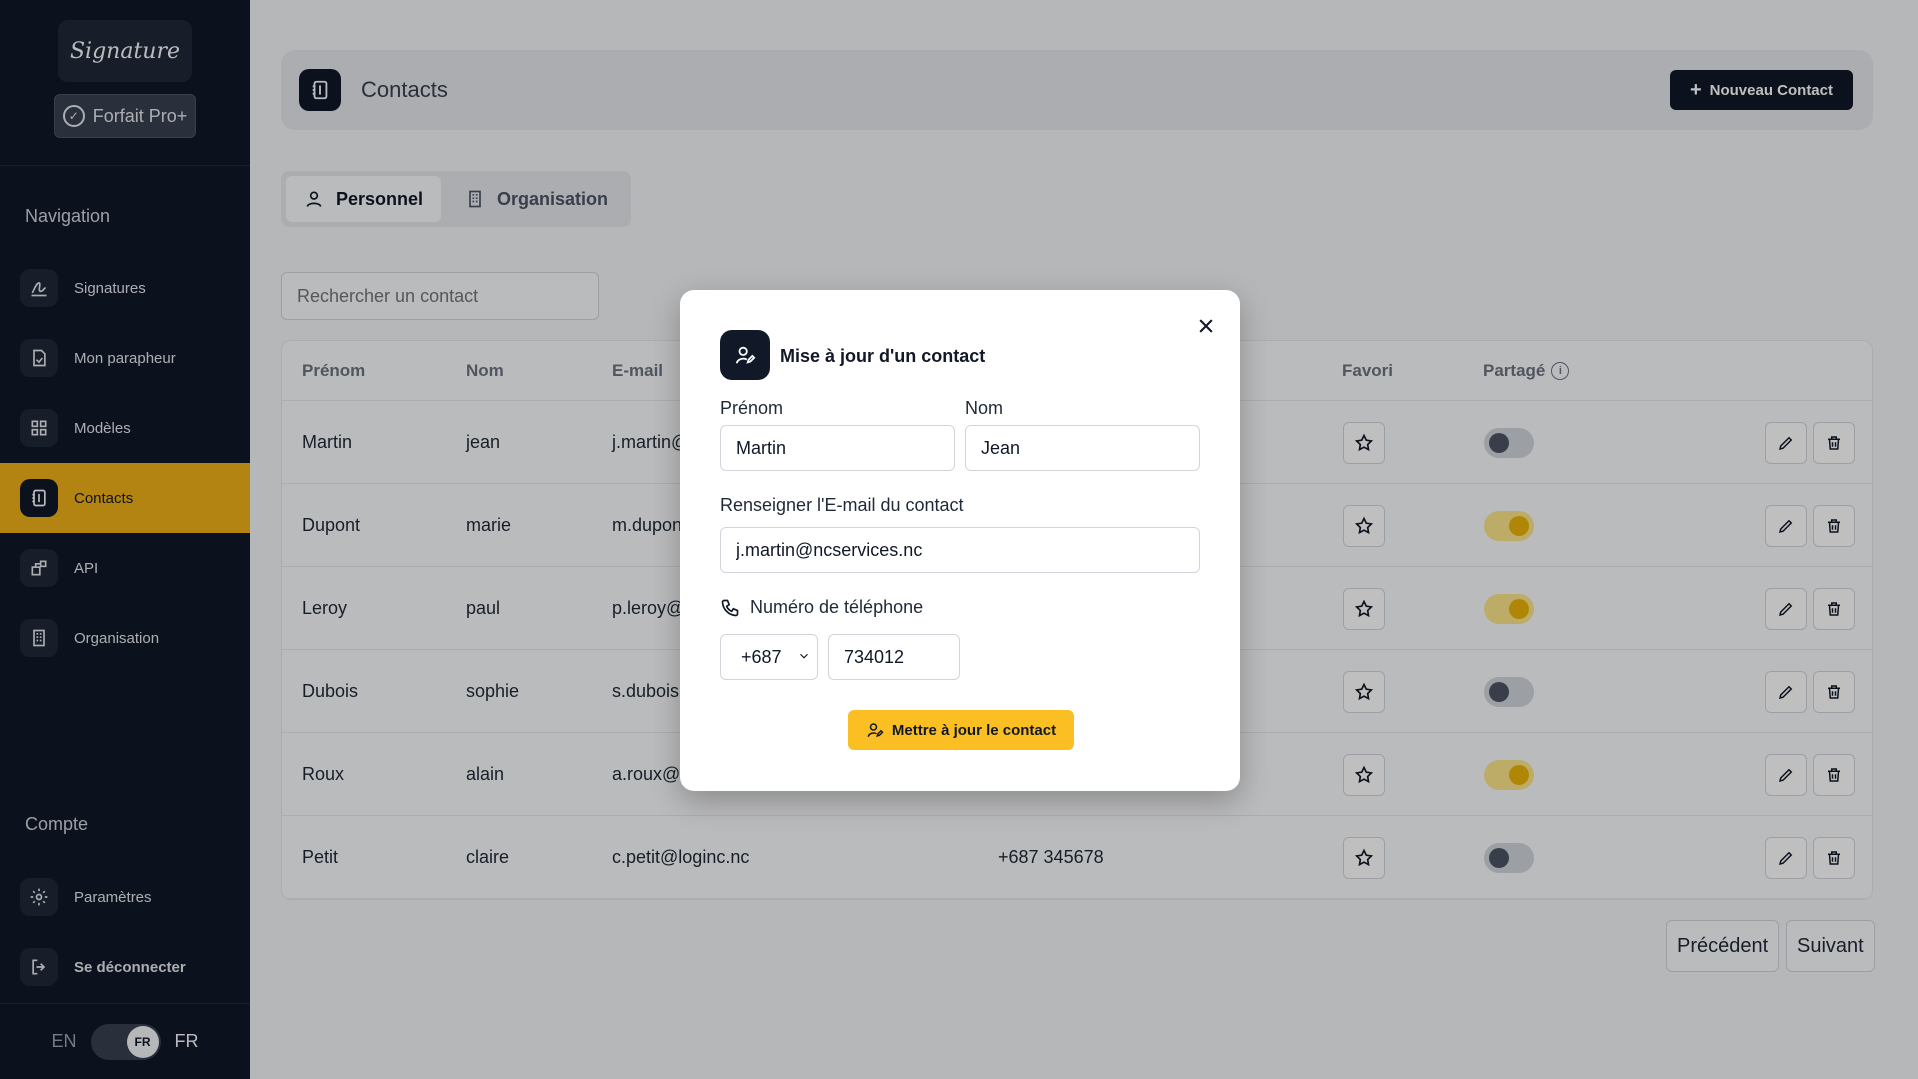 The width and height of the screenshot is (1918, 1079). Describe the element at coordinates (883, 356) in the screenshot. I see `modal-title: Mise à jour d'un contact` at that location.